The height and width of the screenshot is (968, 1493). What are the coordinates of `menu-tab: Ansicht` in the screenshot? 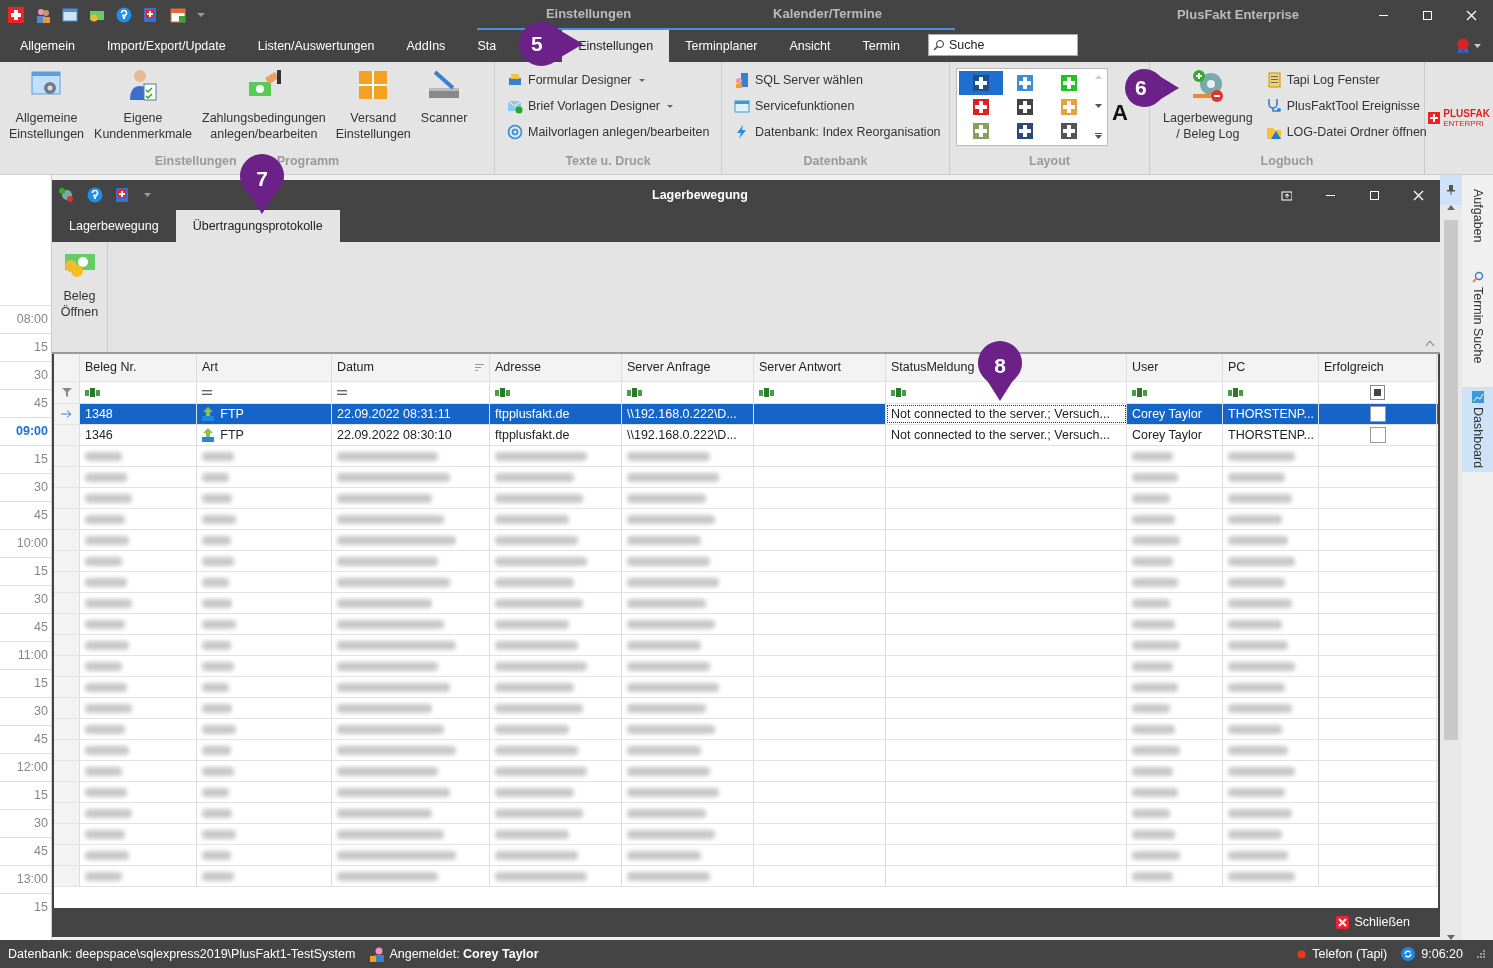 It's located at (810, 46).